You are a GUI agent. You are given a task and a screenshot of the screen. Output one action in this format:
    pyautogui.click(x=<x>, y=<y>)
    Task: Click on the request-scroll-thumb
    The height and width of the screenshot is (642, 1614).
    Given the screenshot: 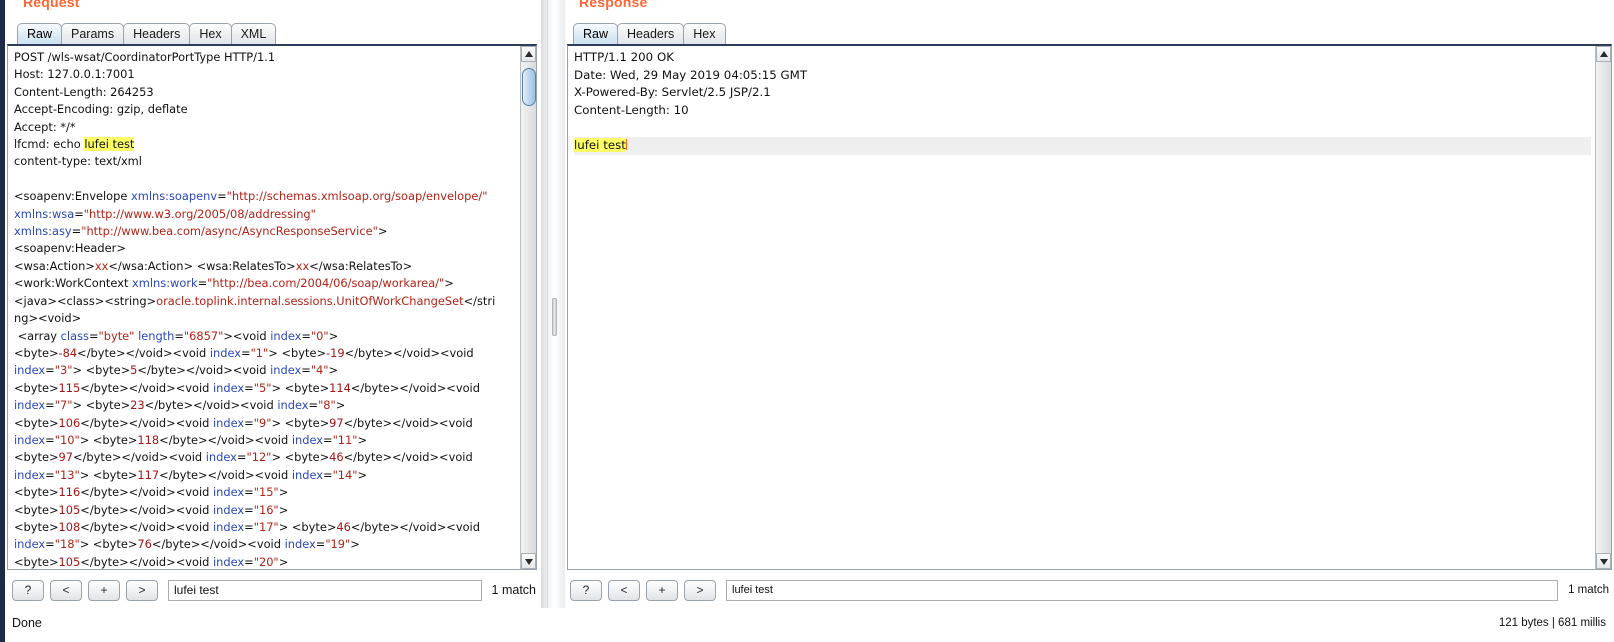 What is the action you would take?
    pyautogui.click(x=529, y=87)
    